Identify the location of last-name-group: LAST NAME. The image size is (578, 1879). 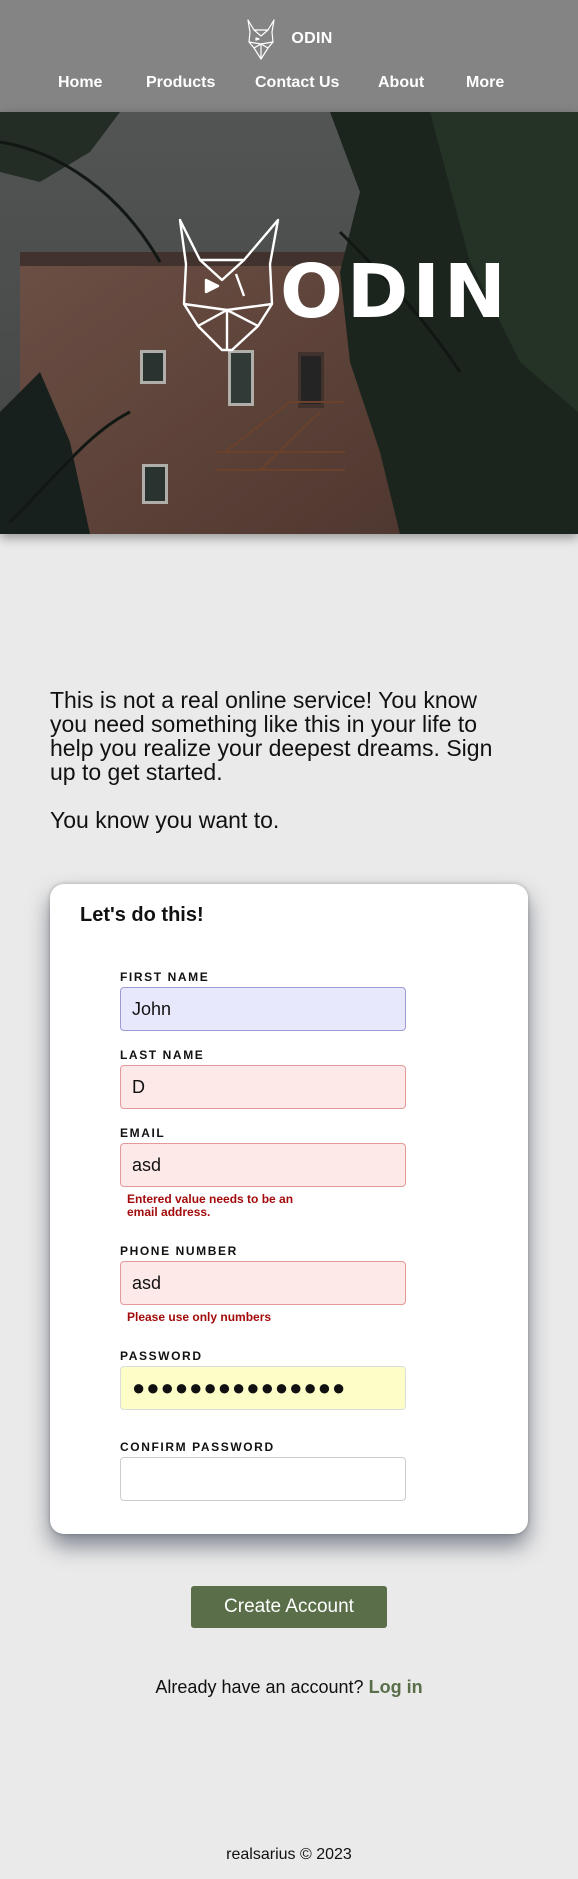
(263, 1078).